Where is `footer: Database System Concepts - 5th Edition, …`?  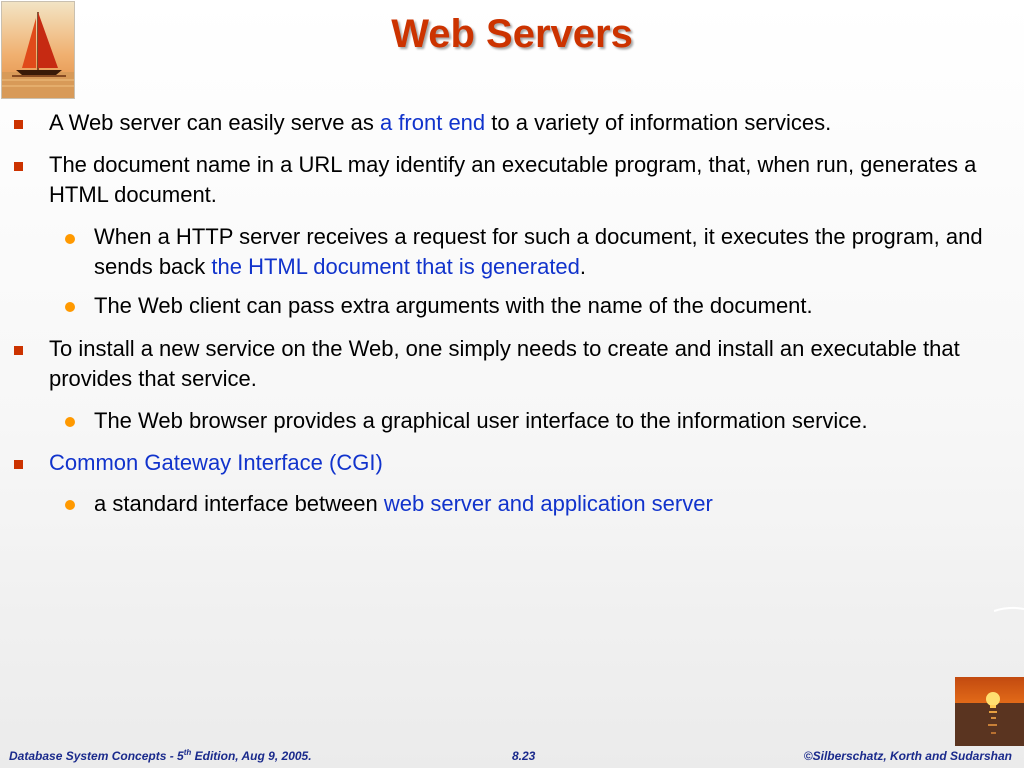 footer: Database System Concepts - 5th Edition, … is located at coordinates (512, 755).